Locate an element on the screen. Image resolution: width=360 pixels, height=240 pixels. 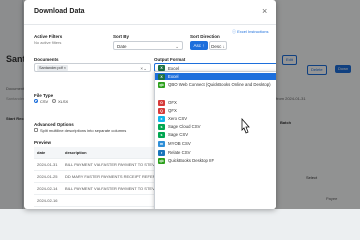
format-icon: m is located at coordinates (161, 144).